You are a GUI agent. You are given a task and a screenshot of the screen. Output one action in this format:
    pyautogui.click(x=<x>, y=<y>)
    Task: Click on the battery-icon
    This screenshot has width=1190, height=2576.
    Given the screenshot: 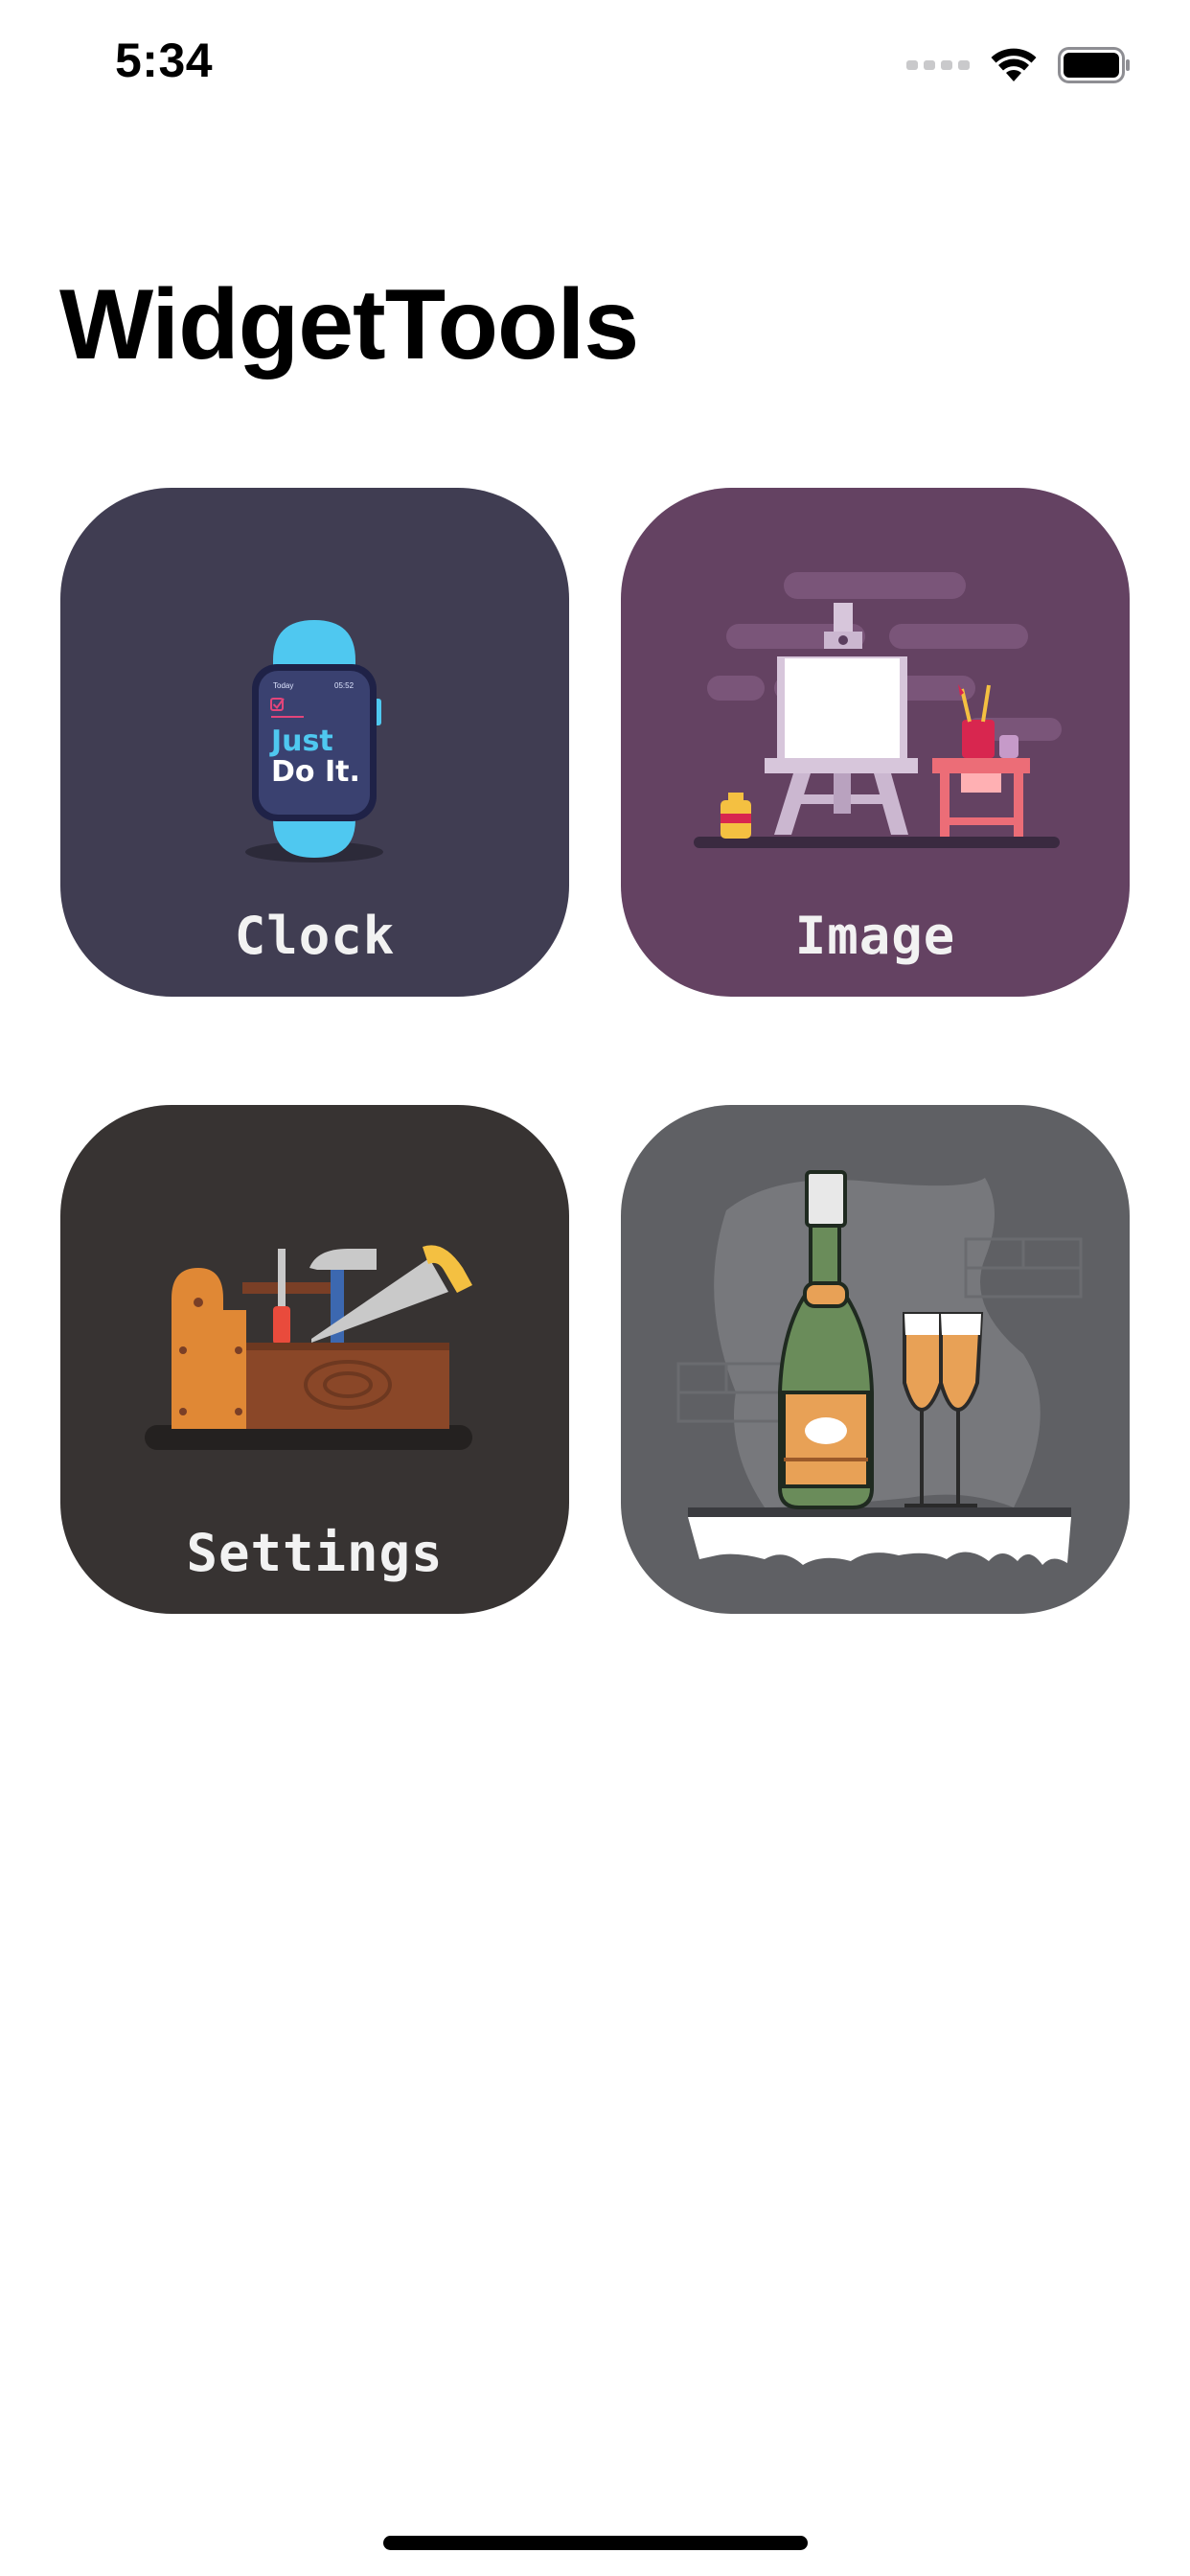 What is the action you would take?
    pyautogui.click(x=1094, y=65)
    